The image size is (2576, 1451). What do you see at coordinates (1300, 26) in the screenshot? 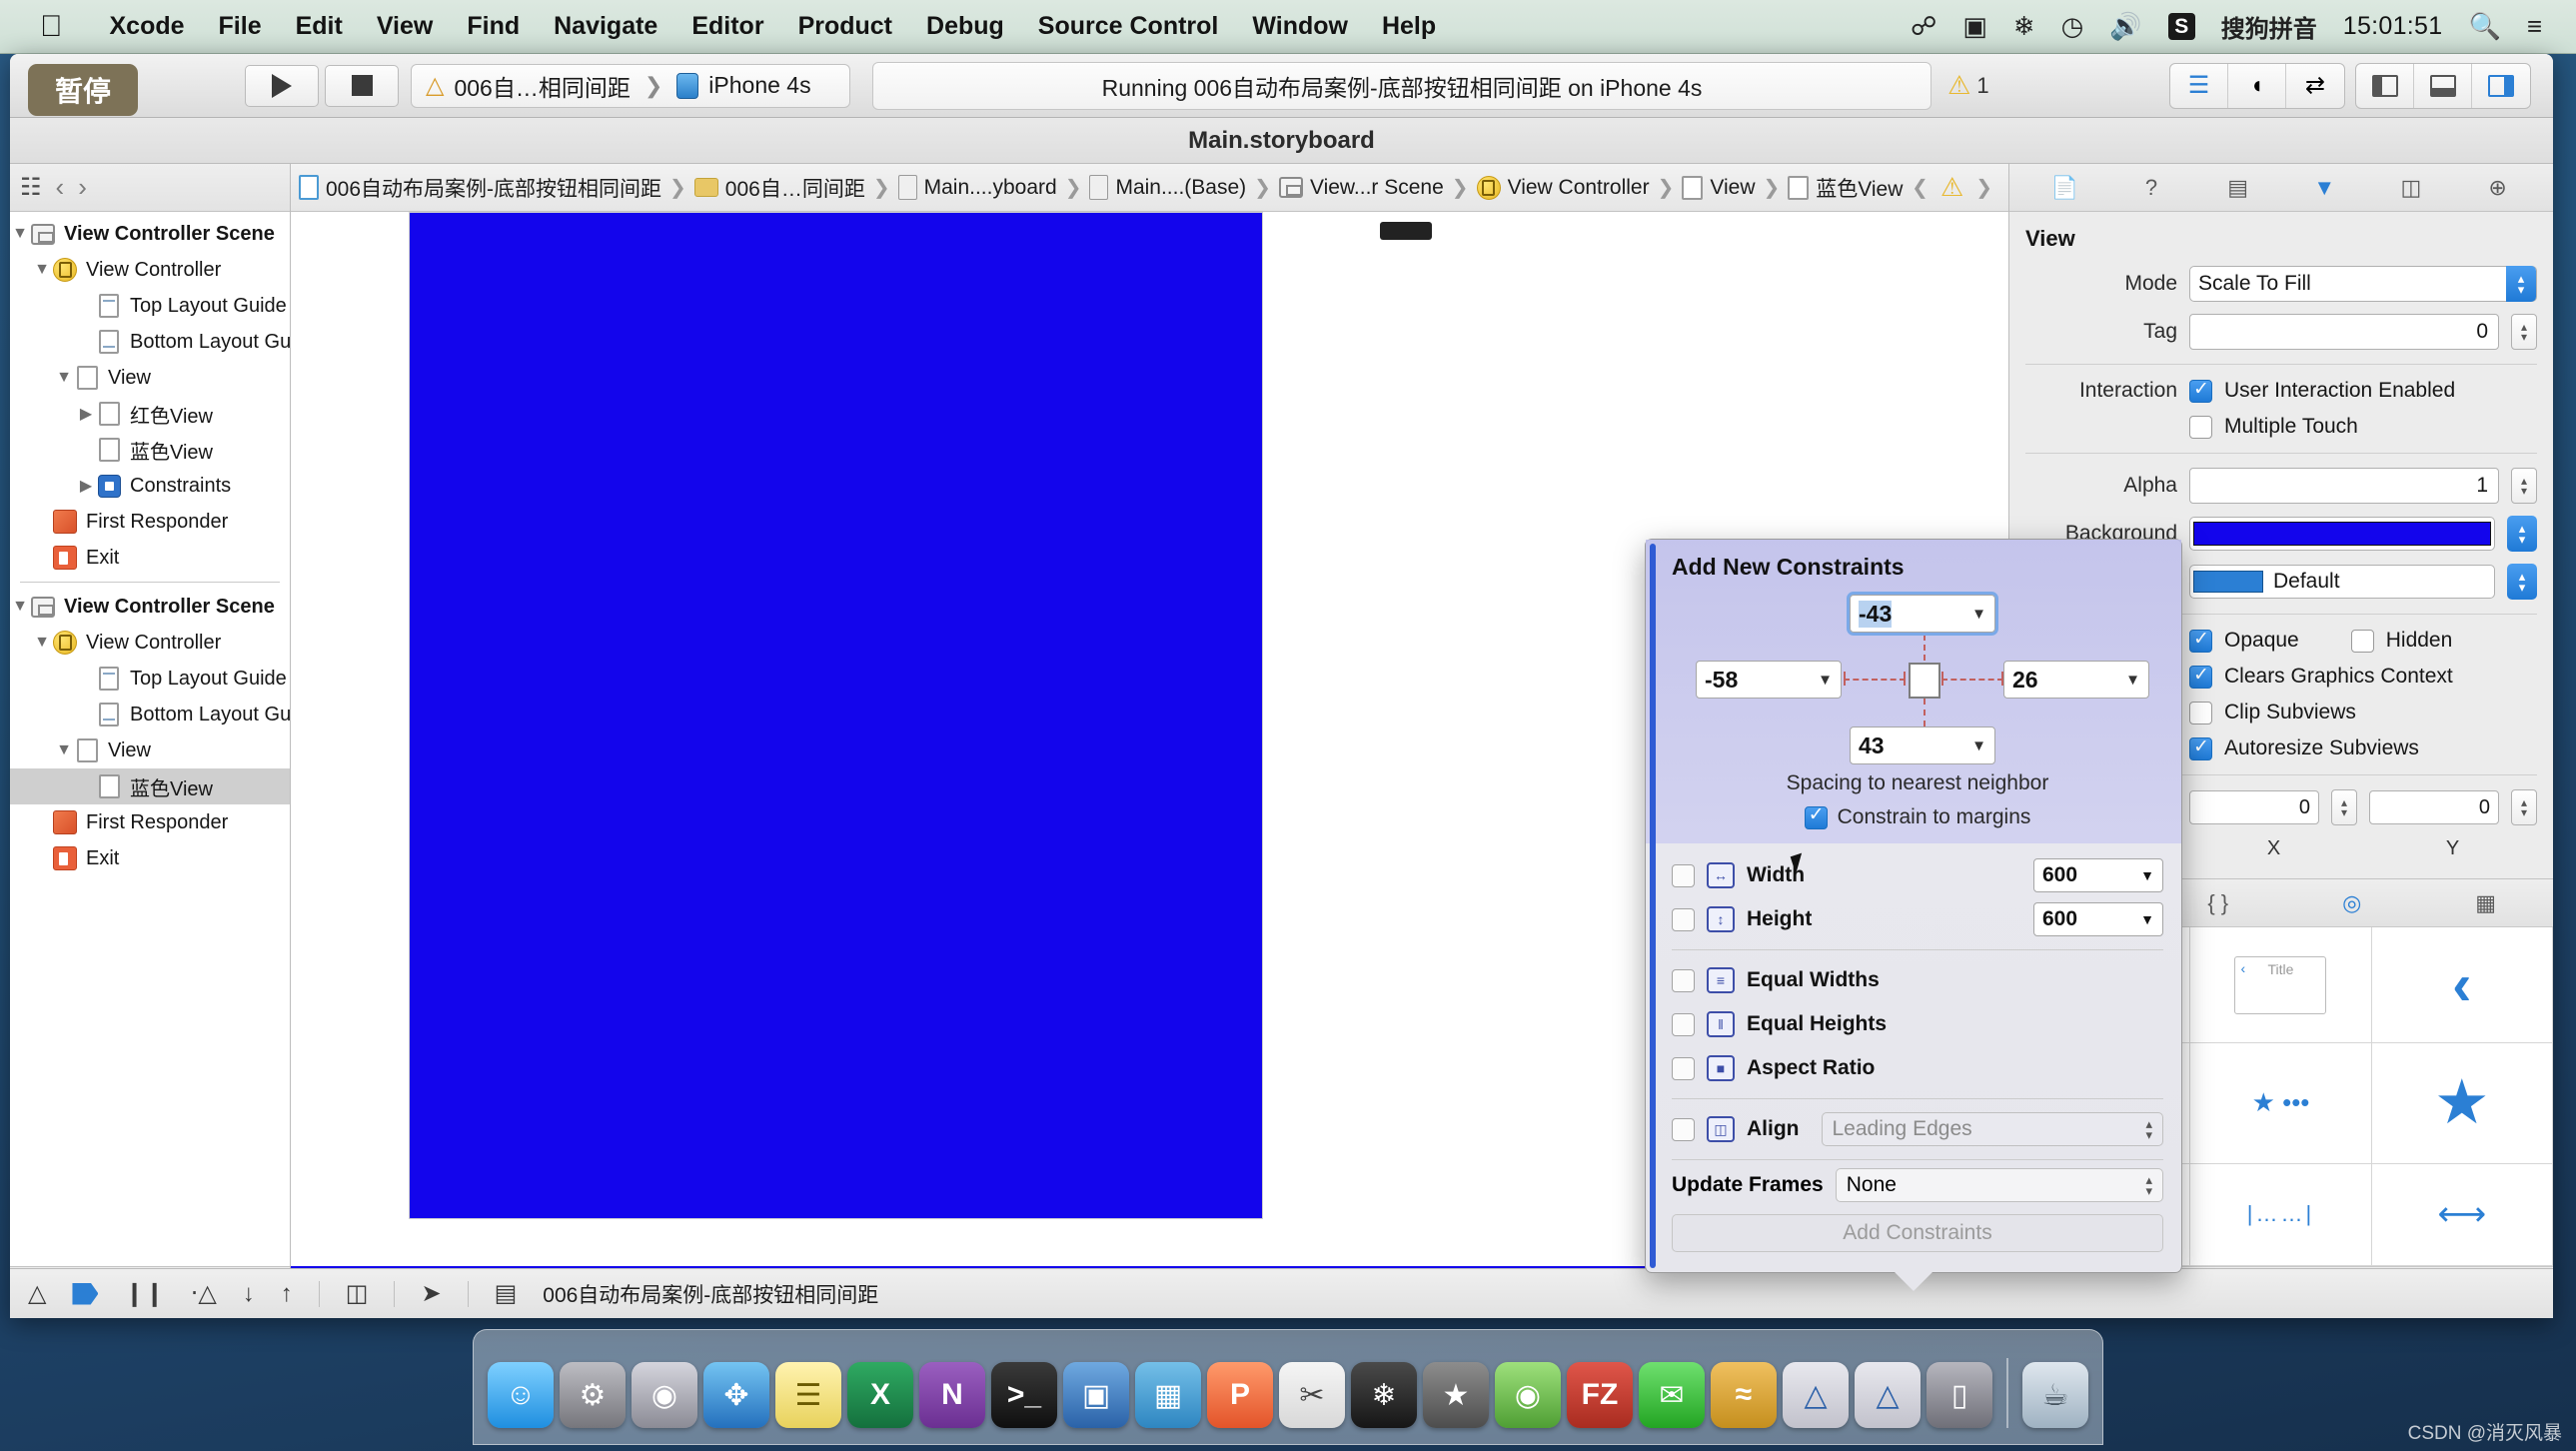
I see `menu-item-window: Window` at bounding box center [1300, 26].